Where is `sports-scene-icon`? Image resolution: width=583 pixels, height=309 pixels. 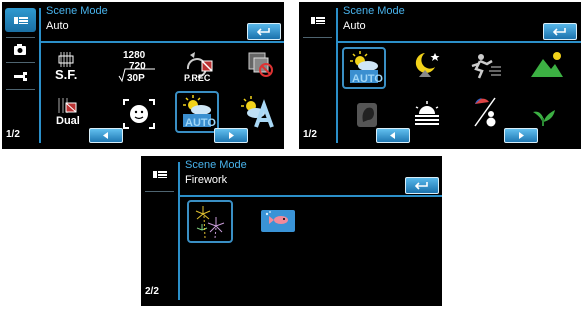 sports-scene-icon is located at coordinates (486, 66).